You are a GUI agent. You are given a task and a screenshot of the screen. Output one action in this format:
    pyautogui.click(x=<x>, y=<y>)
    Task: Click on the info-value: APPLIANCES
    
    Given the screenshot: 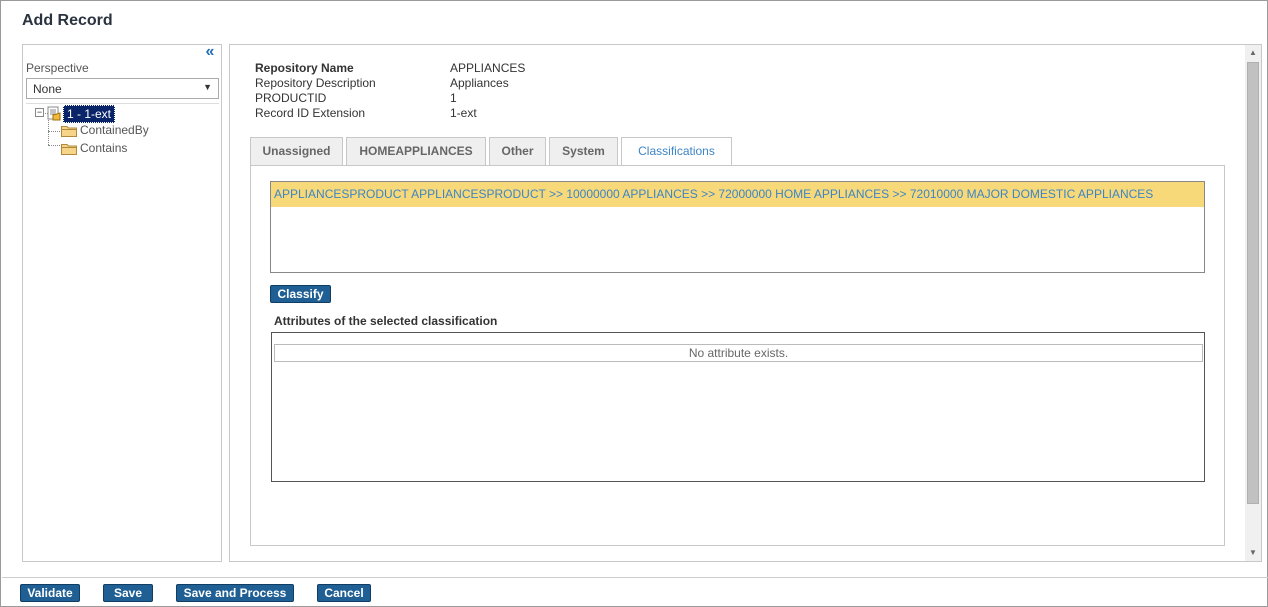 What is the action you would take?
    pyautogui.click(x=488, y=68)
    